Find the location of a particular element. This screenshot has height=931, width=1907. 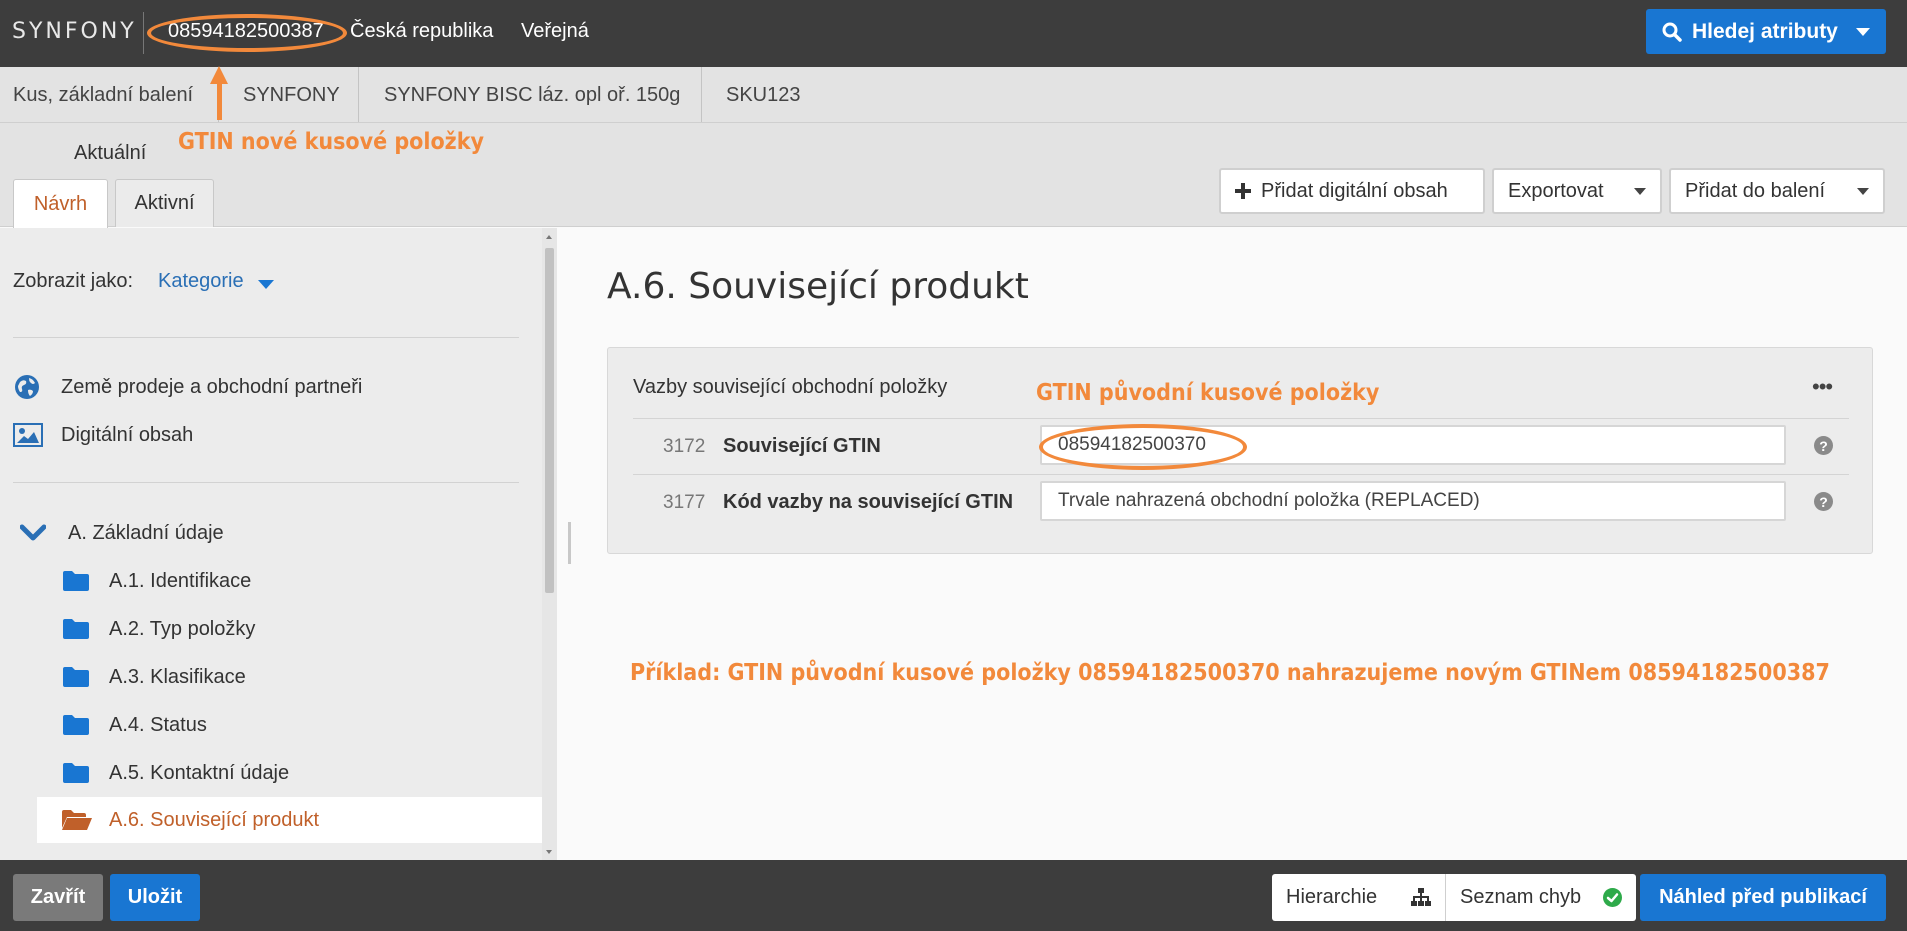

sidebar-item-label: A.1. Identifikace is located at coordinates (180, 580).